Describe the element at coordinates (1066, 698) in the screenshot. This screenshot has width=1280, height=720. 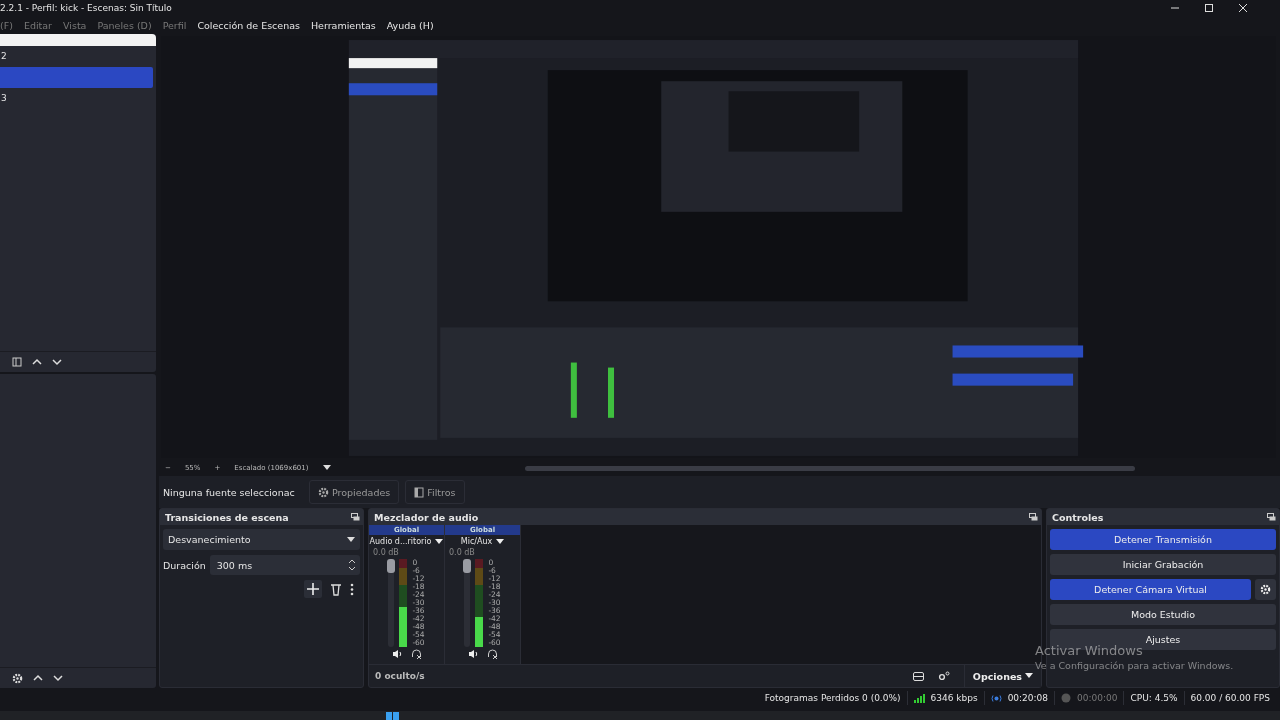
I see `record-icon` at that location.